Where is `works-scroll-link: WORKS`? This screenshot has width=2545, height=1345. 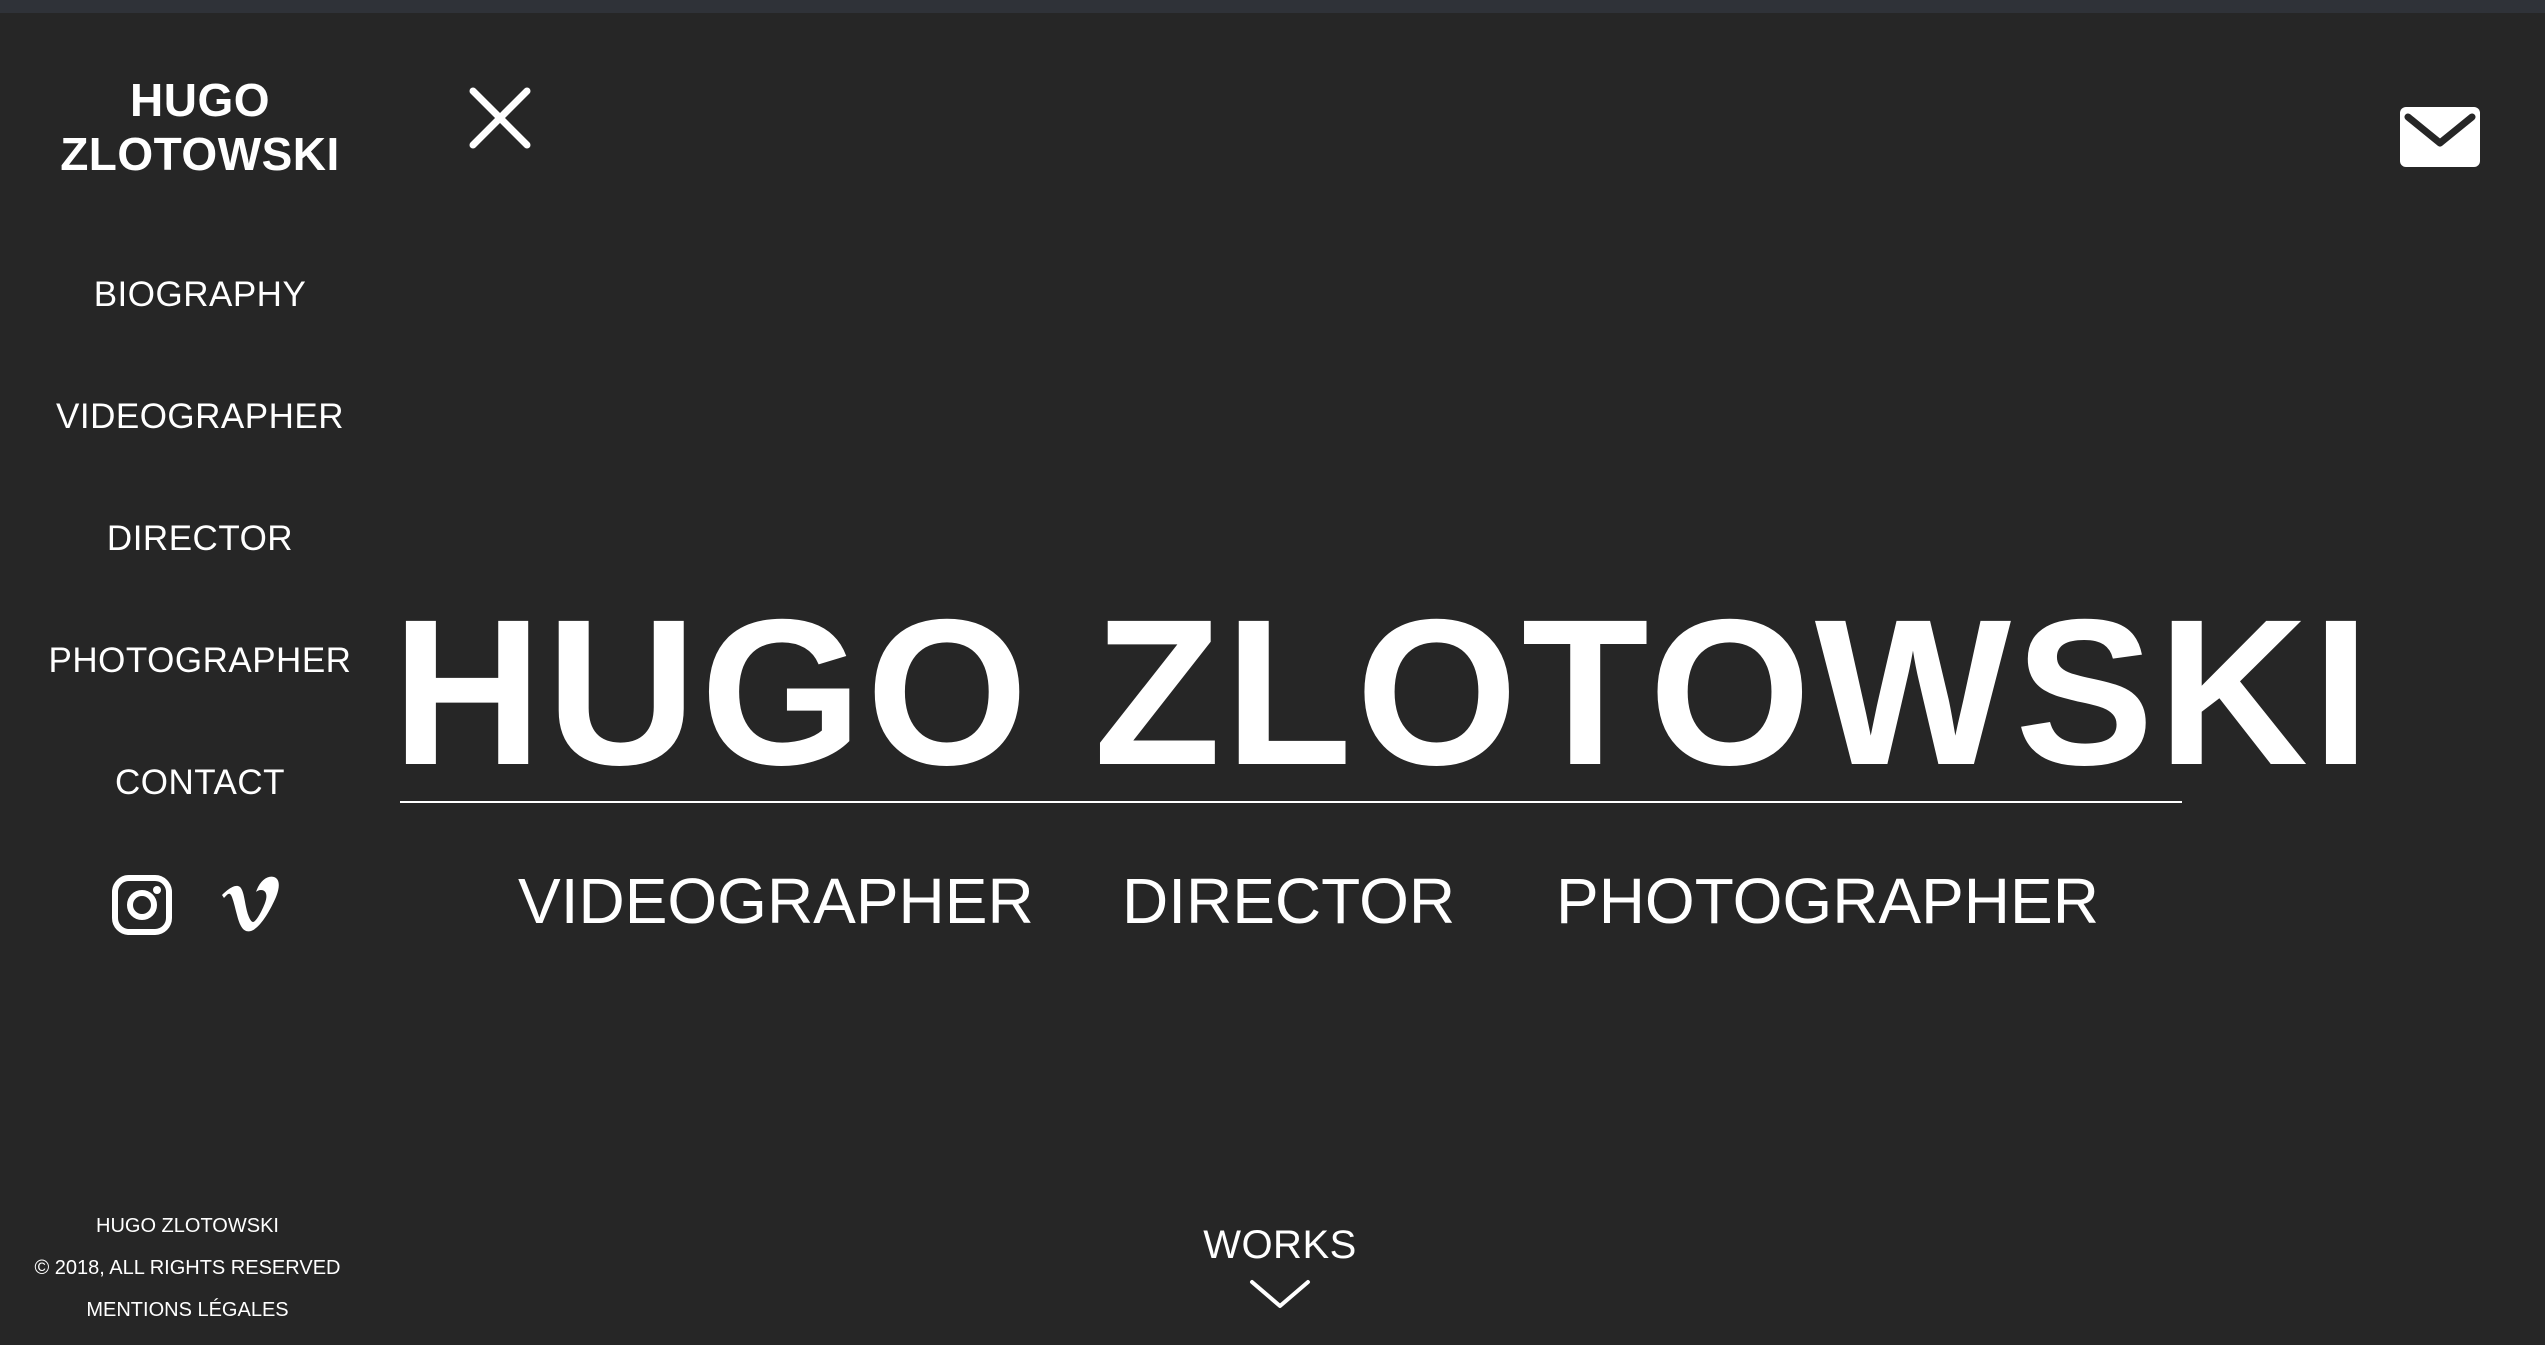 works-scroll-link: WORKS is located at coordinates (1280, 1266).